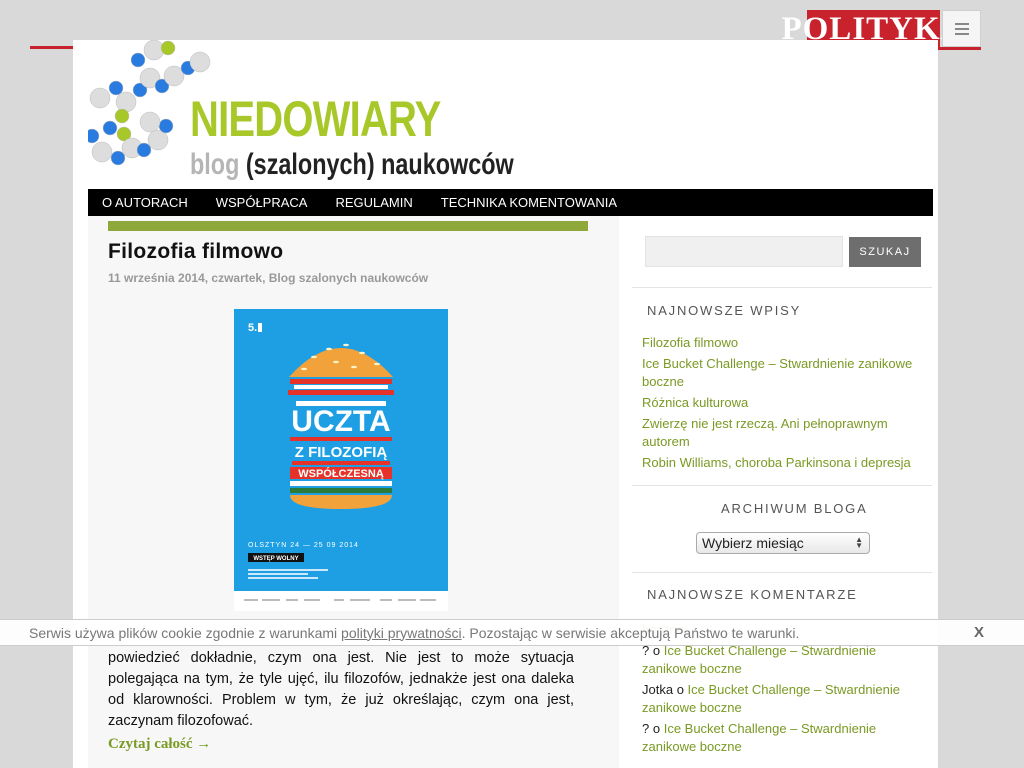  Describe the element at coordinates (794, 508) in the screenshot. I see `archive-title: ARCHIWUM BLOGA` at that location.